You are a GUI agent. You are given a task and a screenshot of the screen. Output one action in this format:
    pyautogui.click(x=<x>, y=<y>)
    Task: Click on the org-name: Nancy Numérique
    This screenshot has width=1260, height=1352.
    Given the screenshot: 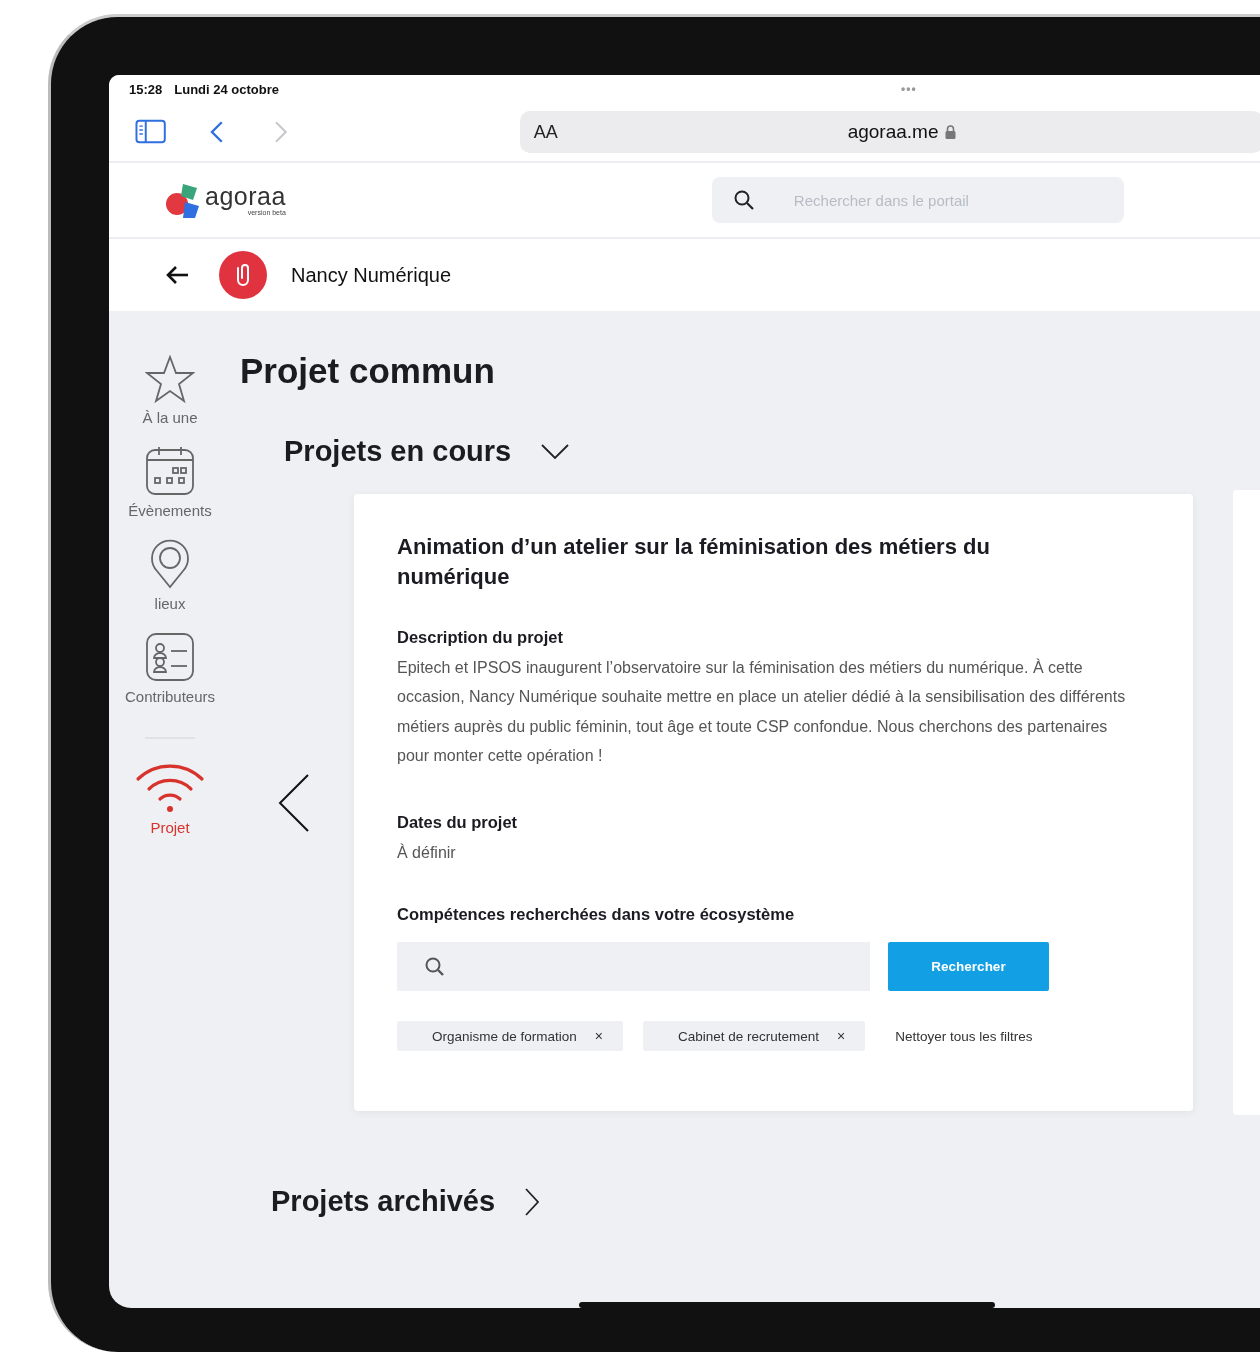 What is the action you would take?
    pyautogui.click(x=371, y=275)
    